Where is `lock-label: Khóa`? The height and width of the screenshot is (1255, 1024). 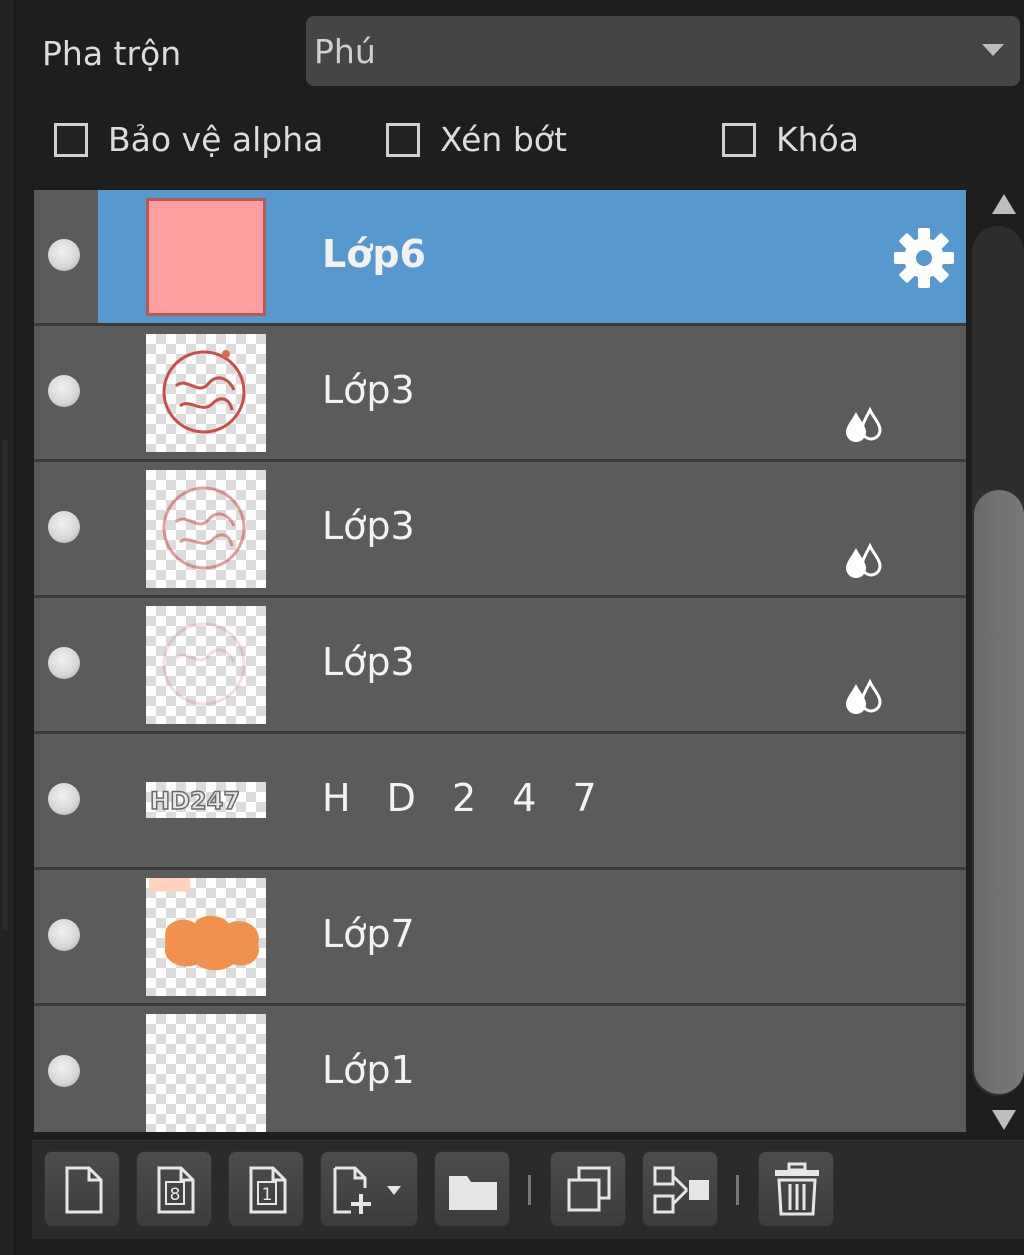 lock-label: Khóa is located at coordinates (817, 139).